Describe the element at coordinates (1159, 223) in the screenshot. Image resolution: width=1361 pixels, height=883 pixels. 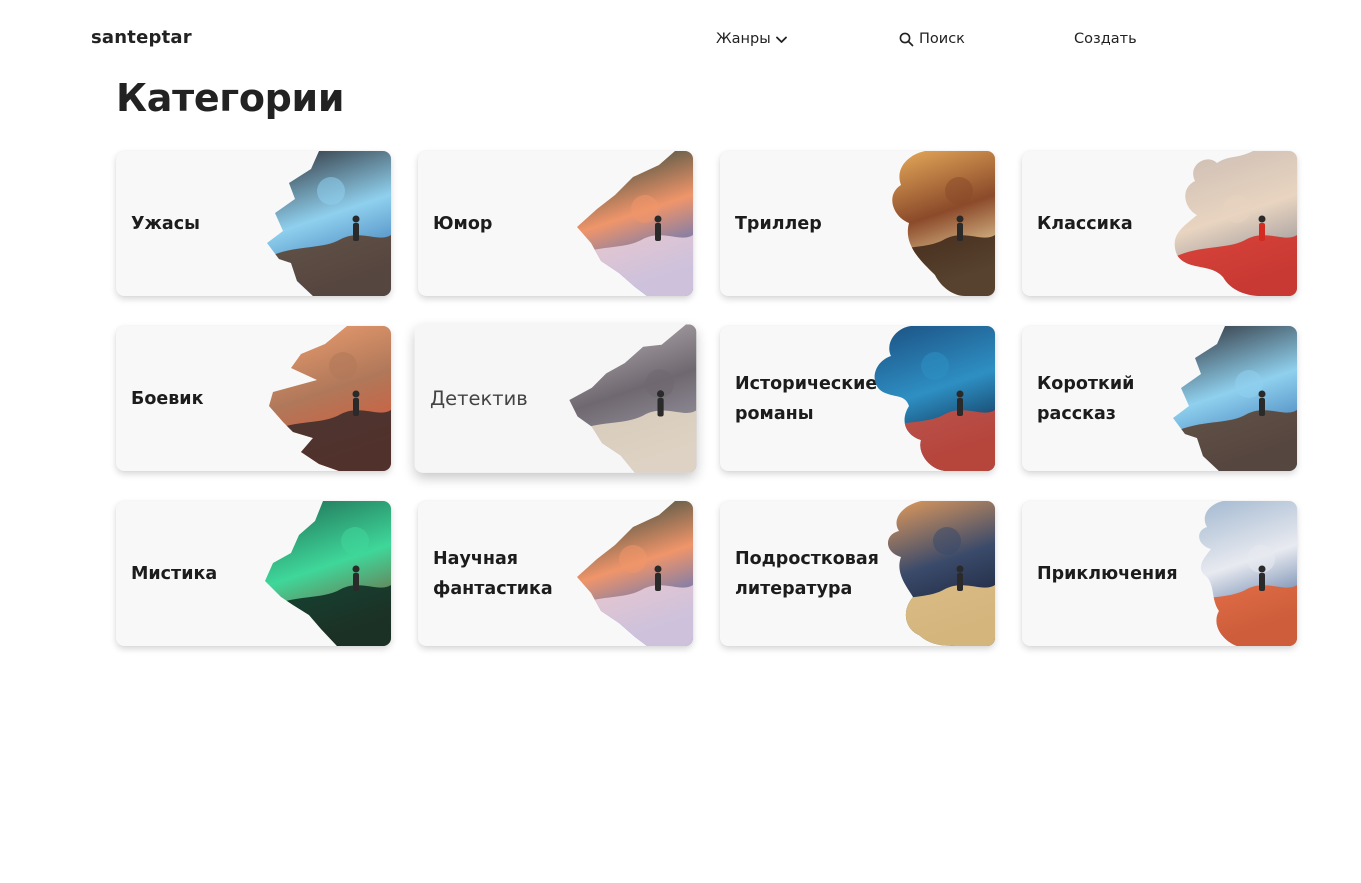
I see `category-card-classics: Классика` at that location.